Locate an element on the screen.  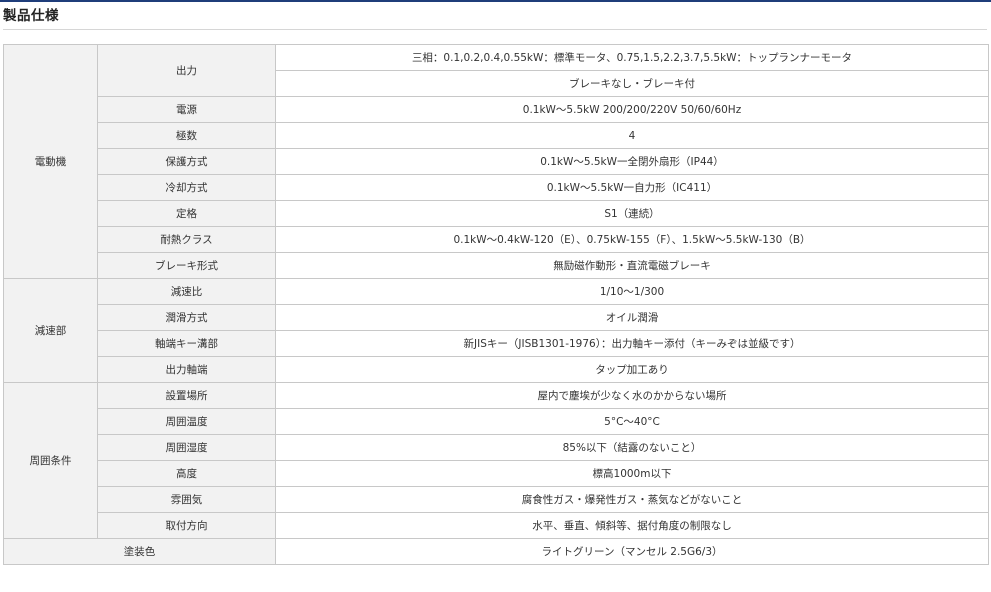
table-row: 定格 S1（連続） is located at coordinates (496, 213).